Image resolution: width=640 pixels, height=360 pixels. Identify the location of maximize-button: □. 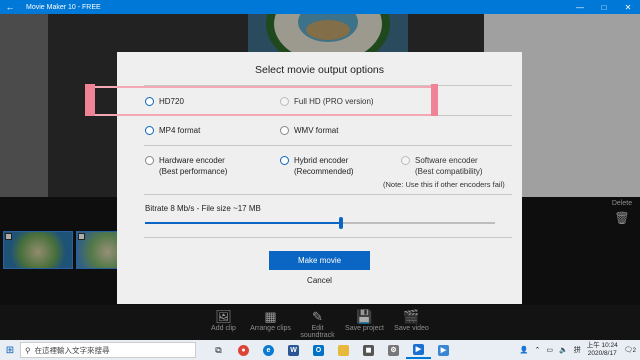
(604, 7).